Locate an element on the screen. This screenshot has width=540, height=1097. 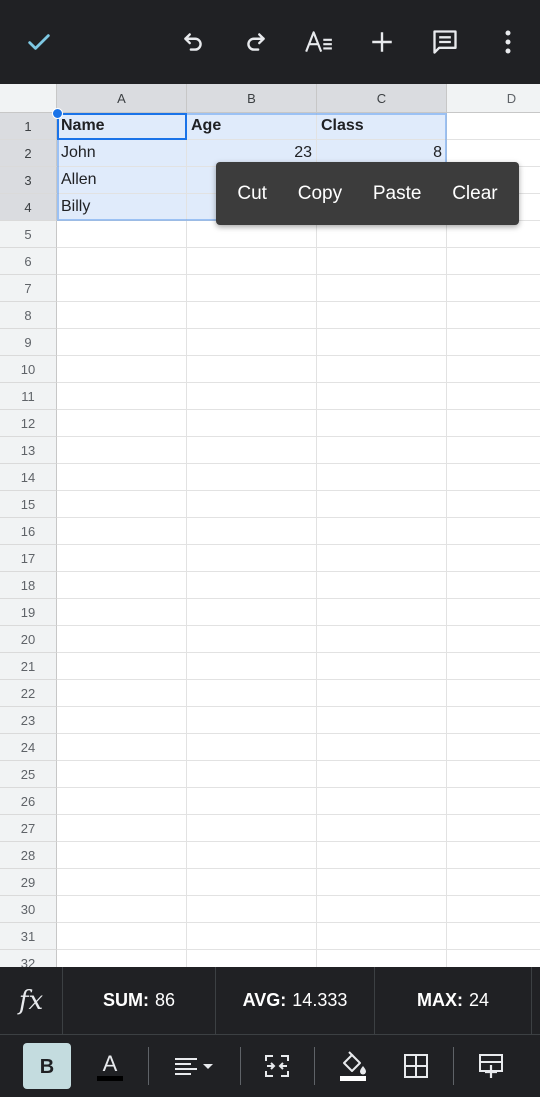
comment-icon is located at coordinates (445, 42).